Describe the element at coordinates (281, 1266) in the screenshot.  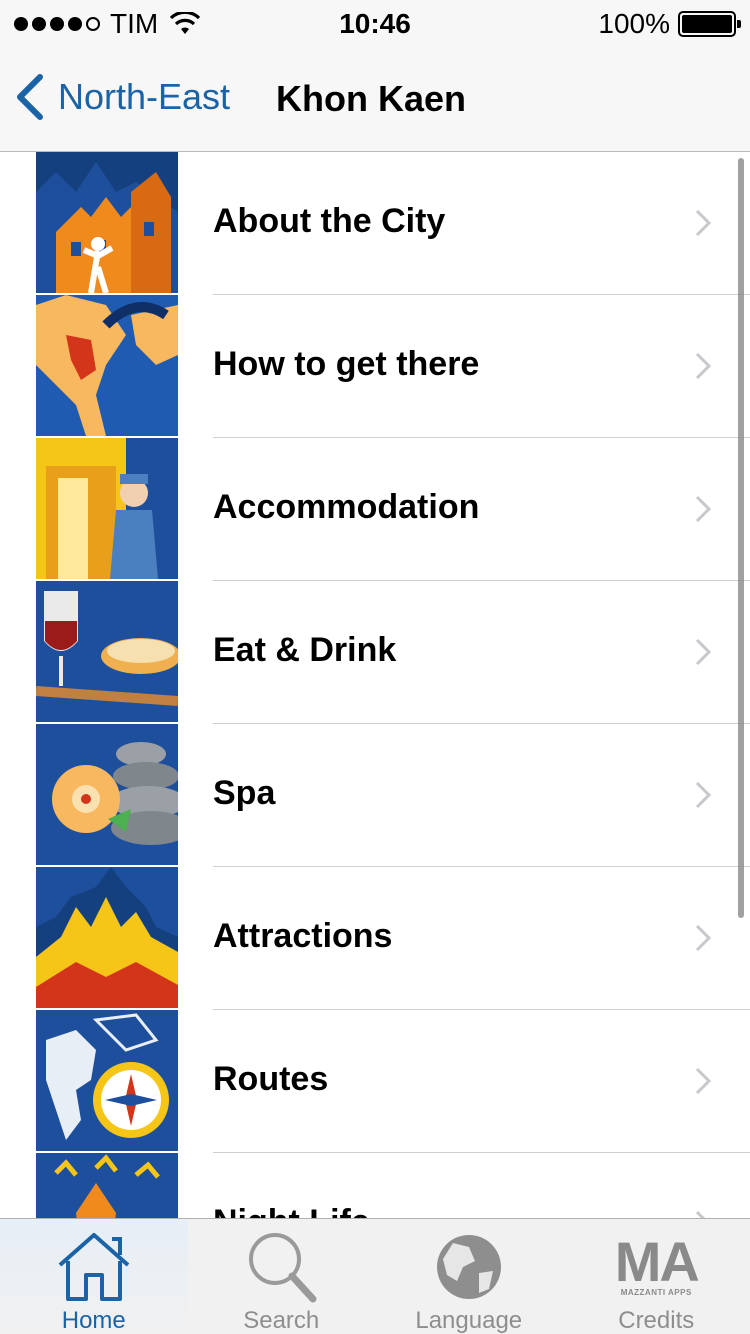
I see `magnifier-icon` at that location.